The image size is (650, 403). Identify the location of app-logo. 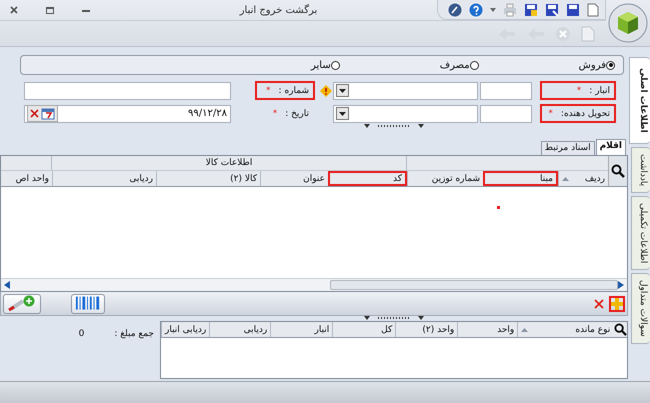
(628, 23).